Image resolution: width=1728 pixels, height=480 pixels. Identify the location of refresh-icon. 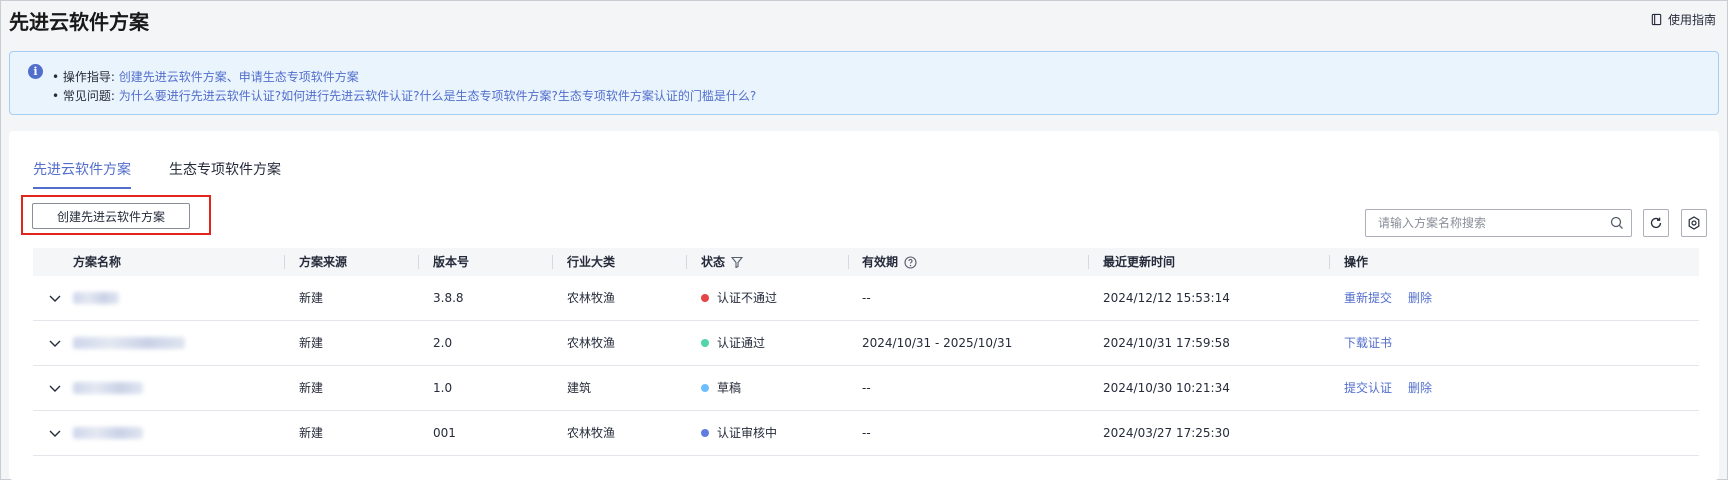
(1656, 223).